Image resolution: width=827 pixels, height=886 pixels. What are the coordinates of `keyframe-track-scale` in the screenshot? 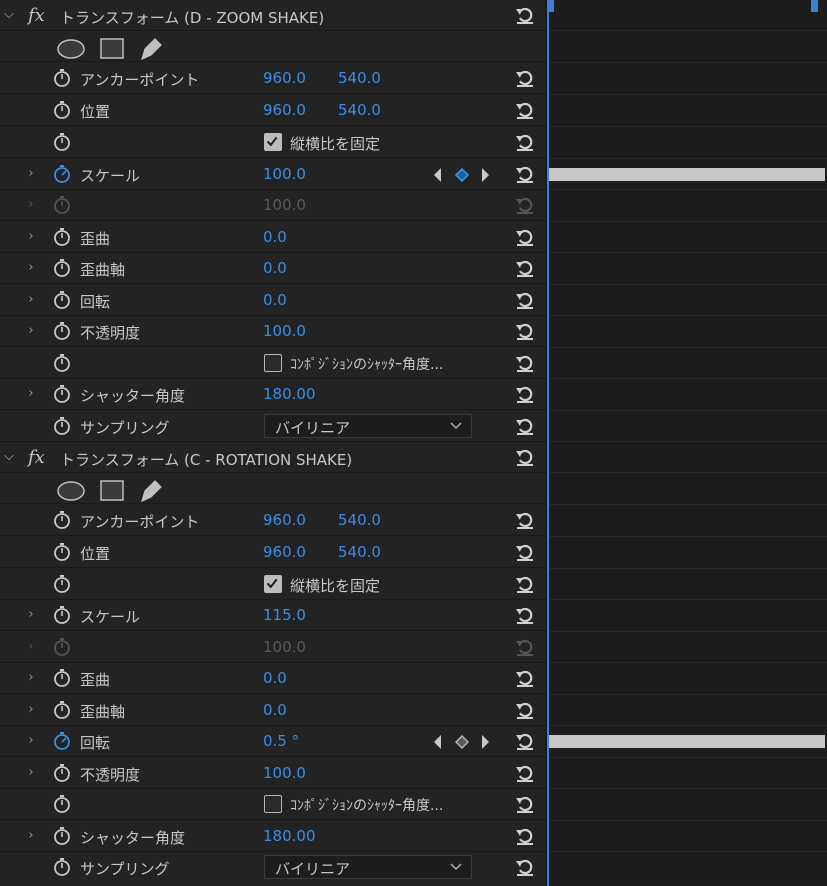 It's located at (687, 174).